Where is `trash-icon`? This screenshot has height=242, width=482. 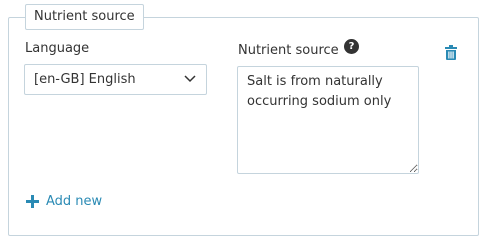
trash-icon is located at coordinates (451, 52).